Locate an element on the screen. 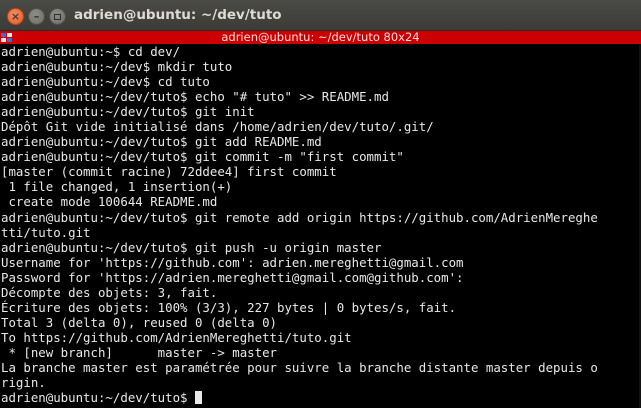  minimize-icon: – is located at coordinates (36, 16).